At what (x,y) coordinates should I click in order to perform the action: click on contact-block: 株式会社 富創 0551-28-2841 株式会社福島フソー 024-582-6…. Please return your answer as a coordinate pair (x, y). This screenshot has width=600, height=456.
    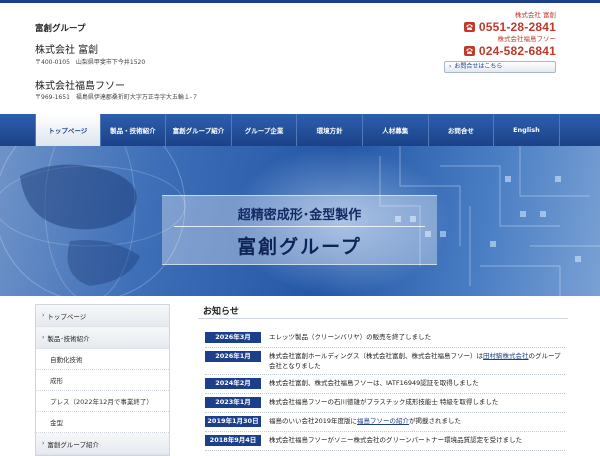
    Looking at the image, I should click on (500, 41).